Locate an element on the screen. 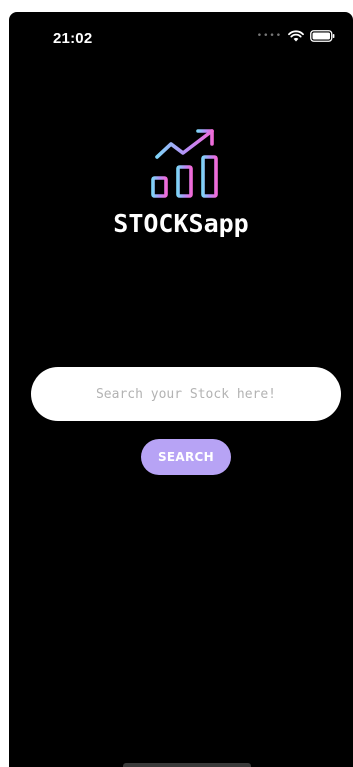 The width and height of the screenshot is (353, 767). status-bar: 21:02 •••• is located at coordinates (181, 34).